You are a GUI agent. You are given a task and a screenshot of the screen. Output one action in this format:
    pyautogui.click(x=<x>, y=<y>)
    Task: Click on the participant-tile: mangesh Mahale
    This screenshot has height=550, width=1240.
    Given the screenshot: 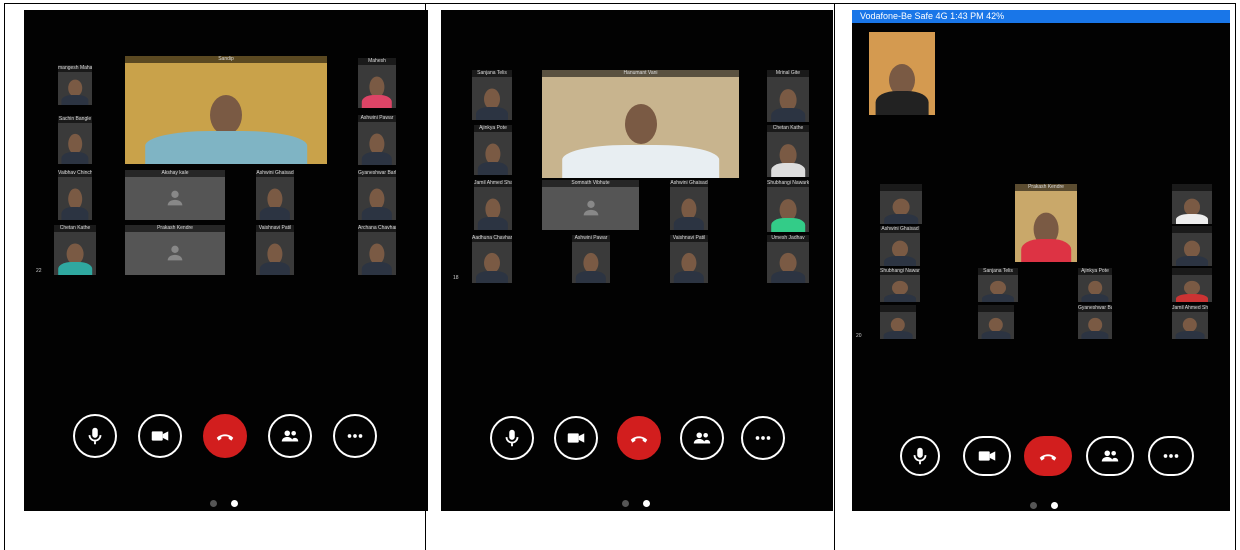 What is the action you would take?
    pyautogui.click(x=75, y=85)
    